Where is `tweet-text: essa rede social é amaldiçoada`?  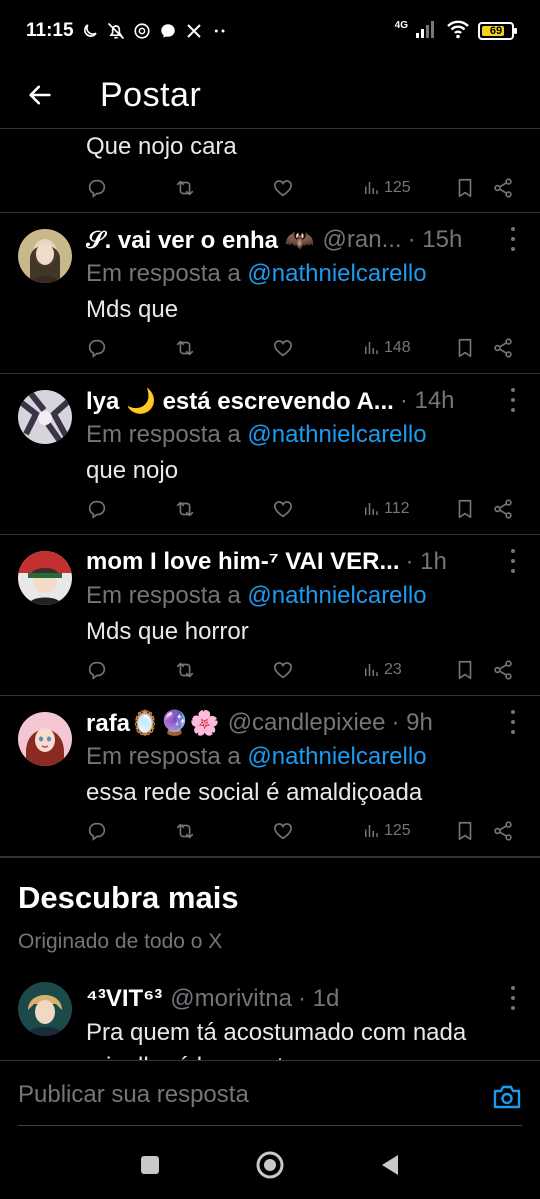 tweet-text: essa rede social é amaldiçoada is located at coordinates (254, 792).